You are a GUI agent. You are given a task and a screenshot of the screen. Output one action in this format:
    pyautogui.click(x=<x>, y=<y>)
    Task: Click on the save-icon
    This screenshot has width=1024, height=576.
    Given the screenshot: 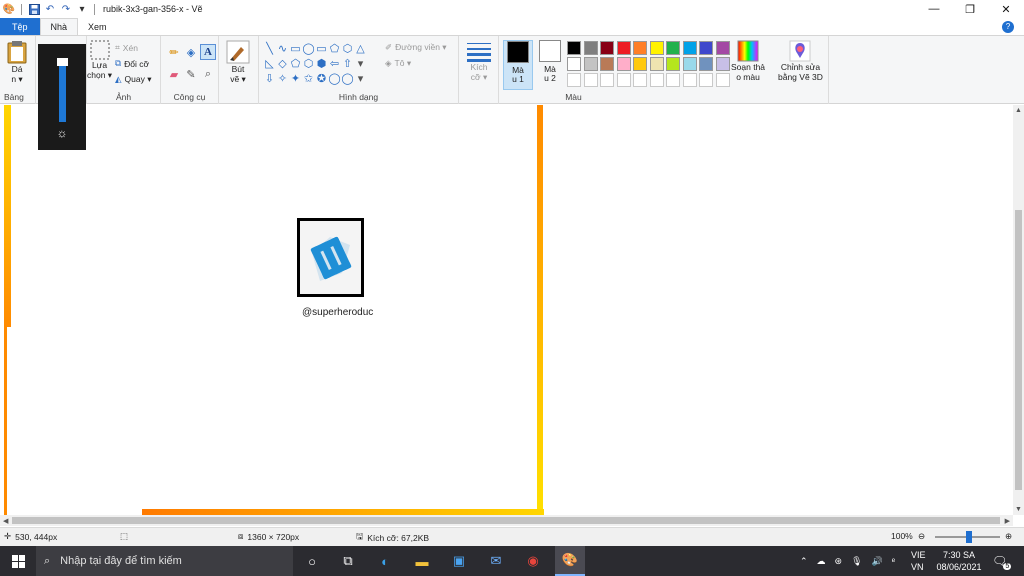 What is the action you would take?
    pyautogui.click(x=34, y=9)
    